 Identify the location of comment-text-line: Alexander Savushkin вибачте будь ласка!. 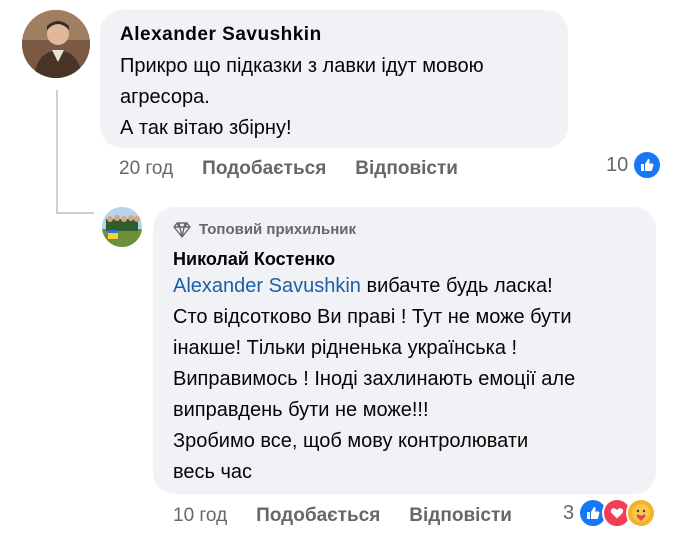
(413, 286).